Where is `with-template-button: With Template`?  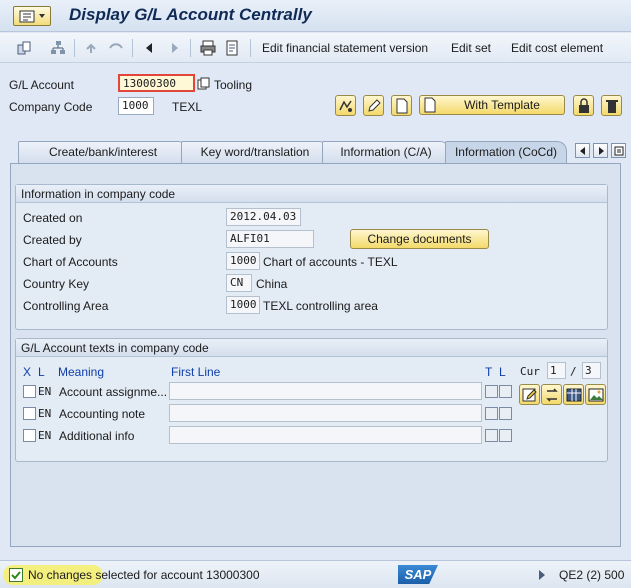 with-template-button: With Template is located at coordinates (492, 105).